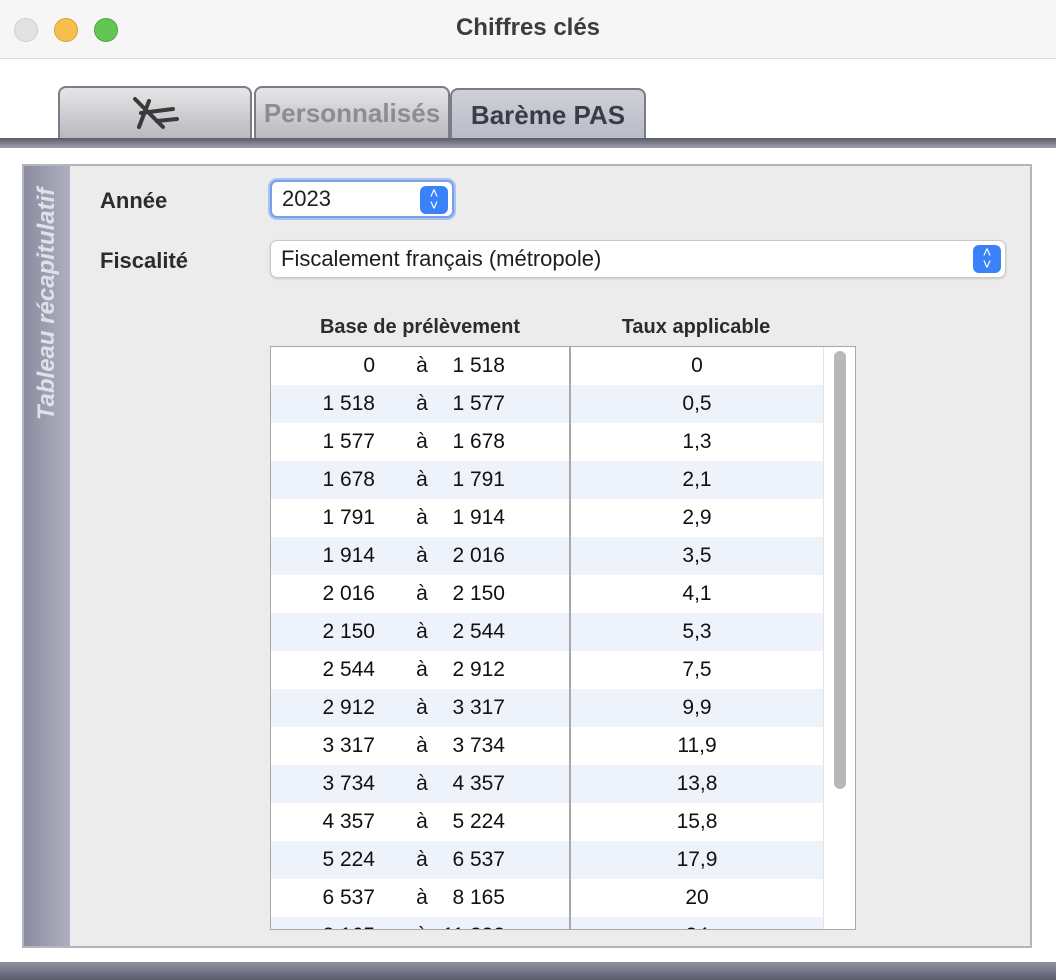  I want to click on bottom-divider, so click(528, 971).